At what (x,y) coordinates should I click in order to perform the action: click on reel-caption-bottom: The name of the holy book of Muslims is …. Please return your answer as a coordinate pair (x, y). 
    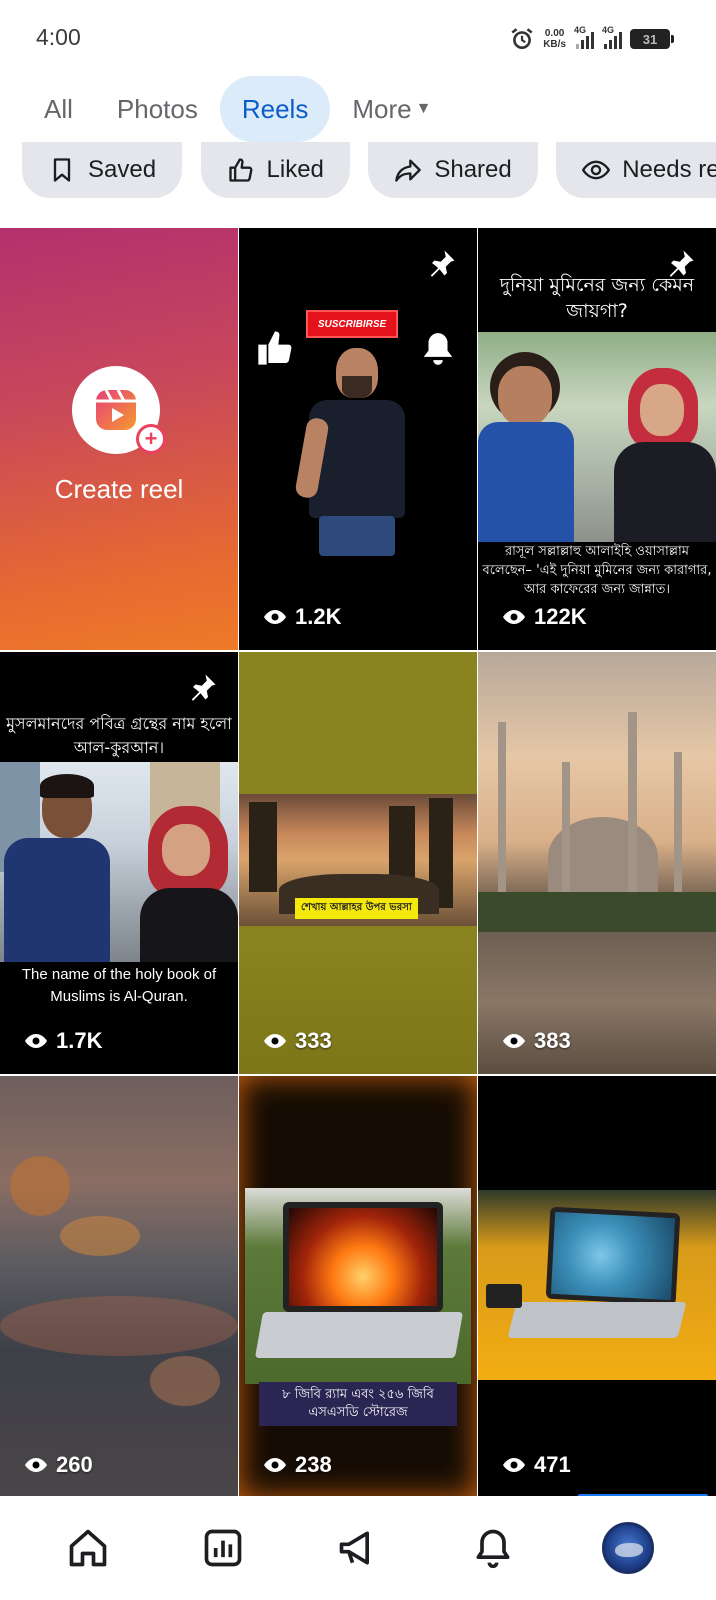
    Looking at the image, I should click on (119, 985).